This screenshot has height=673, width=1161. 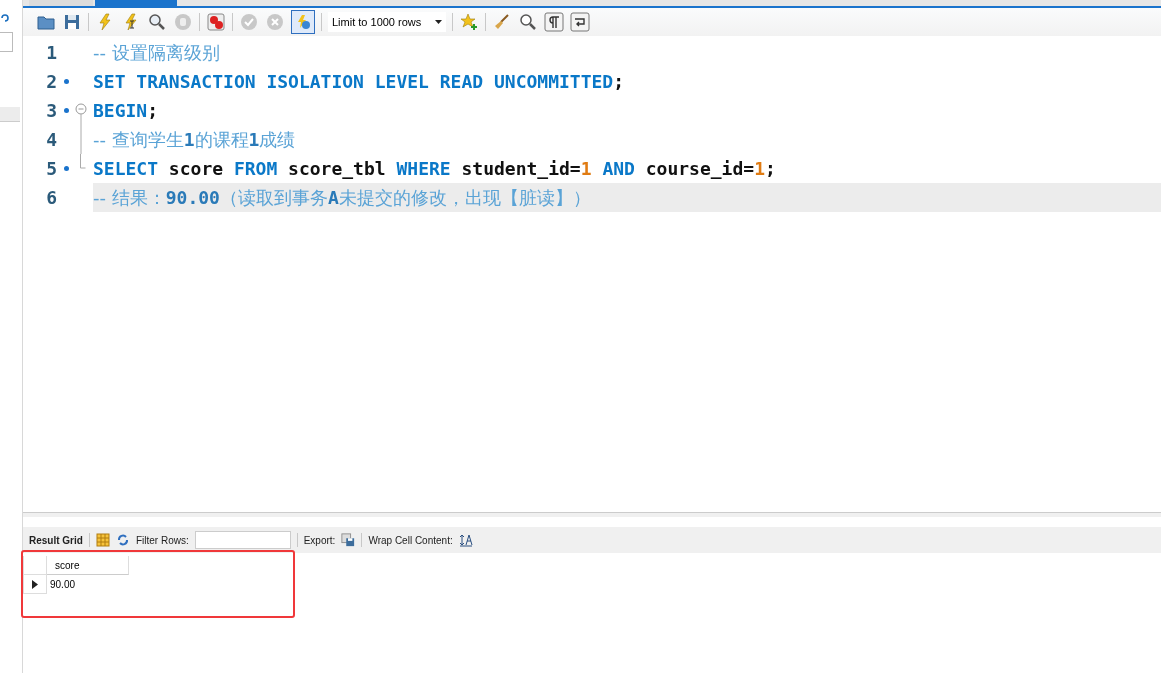 I want to click on wrap-icon, so click(x=580, y=22).